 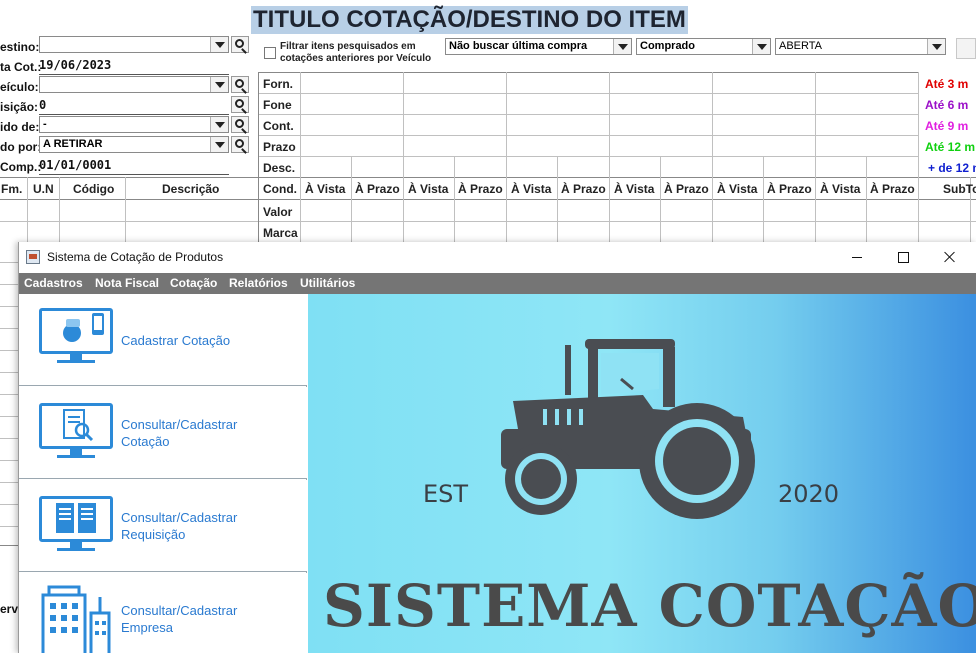 What do you see at coordinates (497, 257) in the screenshot?
I see `title-bar: Sistema de Cotação de Produtos` at bounding box center [497, 257].